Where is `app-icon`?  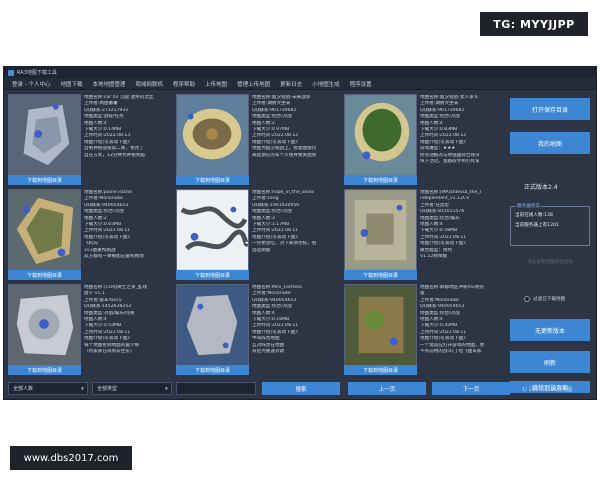
app-icon is located at coordinates (11, 72).